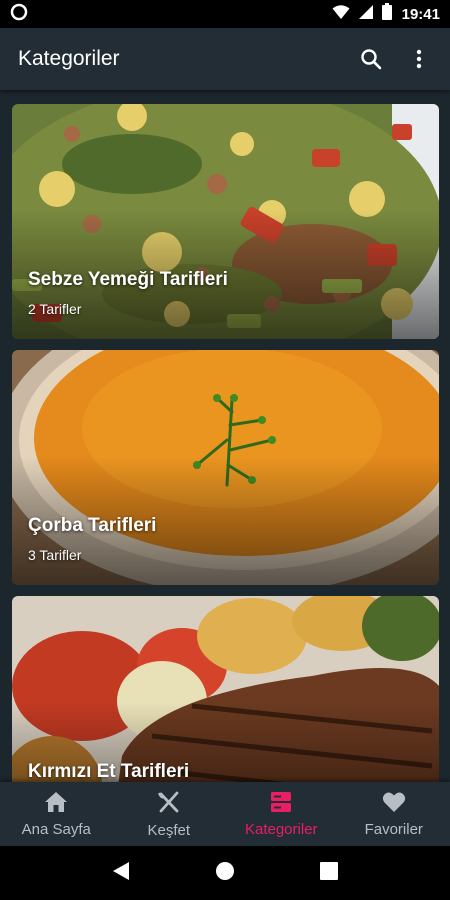 The width and height of the screenshot is (450, 900). Describe the element at coordinates (169, 804) in the screenshot. I see `fork-knife-icon` at that location.